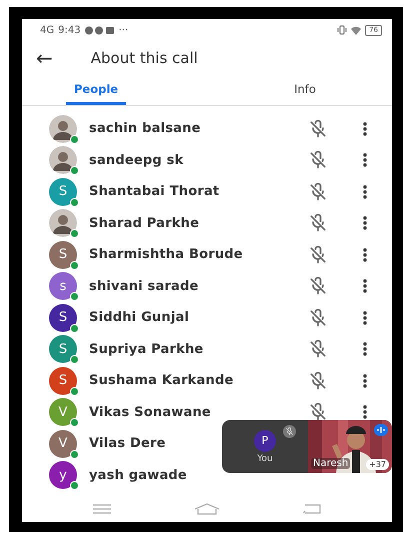 The image size is (414, 535). I want to click on avatar: P, so click(265, 441).